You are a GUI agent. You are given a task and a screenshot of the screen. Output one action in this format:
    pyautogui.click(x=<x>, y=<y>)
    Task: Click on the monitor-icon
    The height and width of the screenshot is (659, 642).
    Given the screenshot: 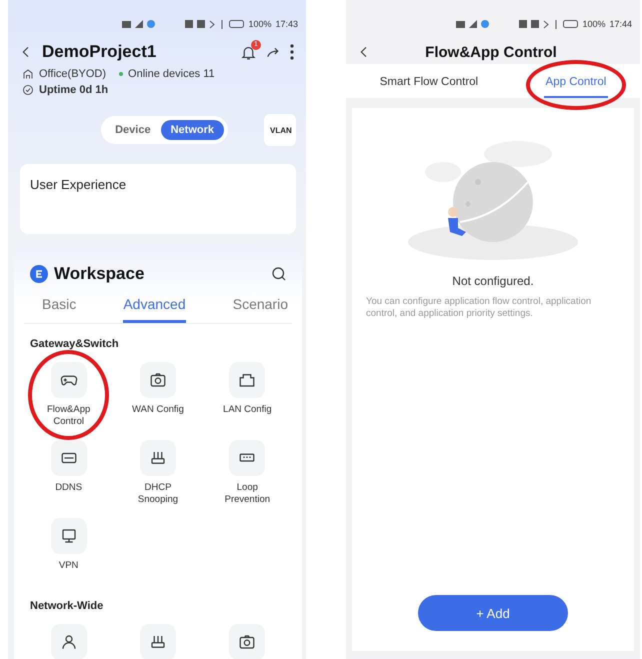 What is the action you would take?
    pyautogui.click(x=69, y=536)
    